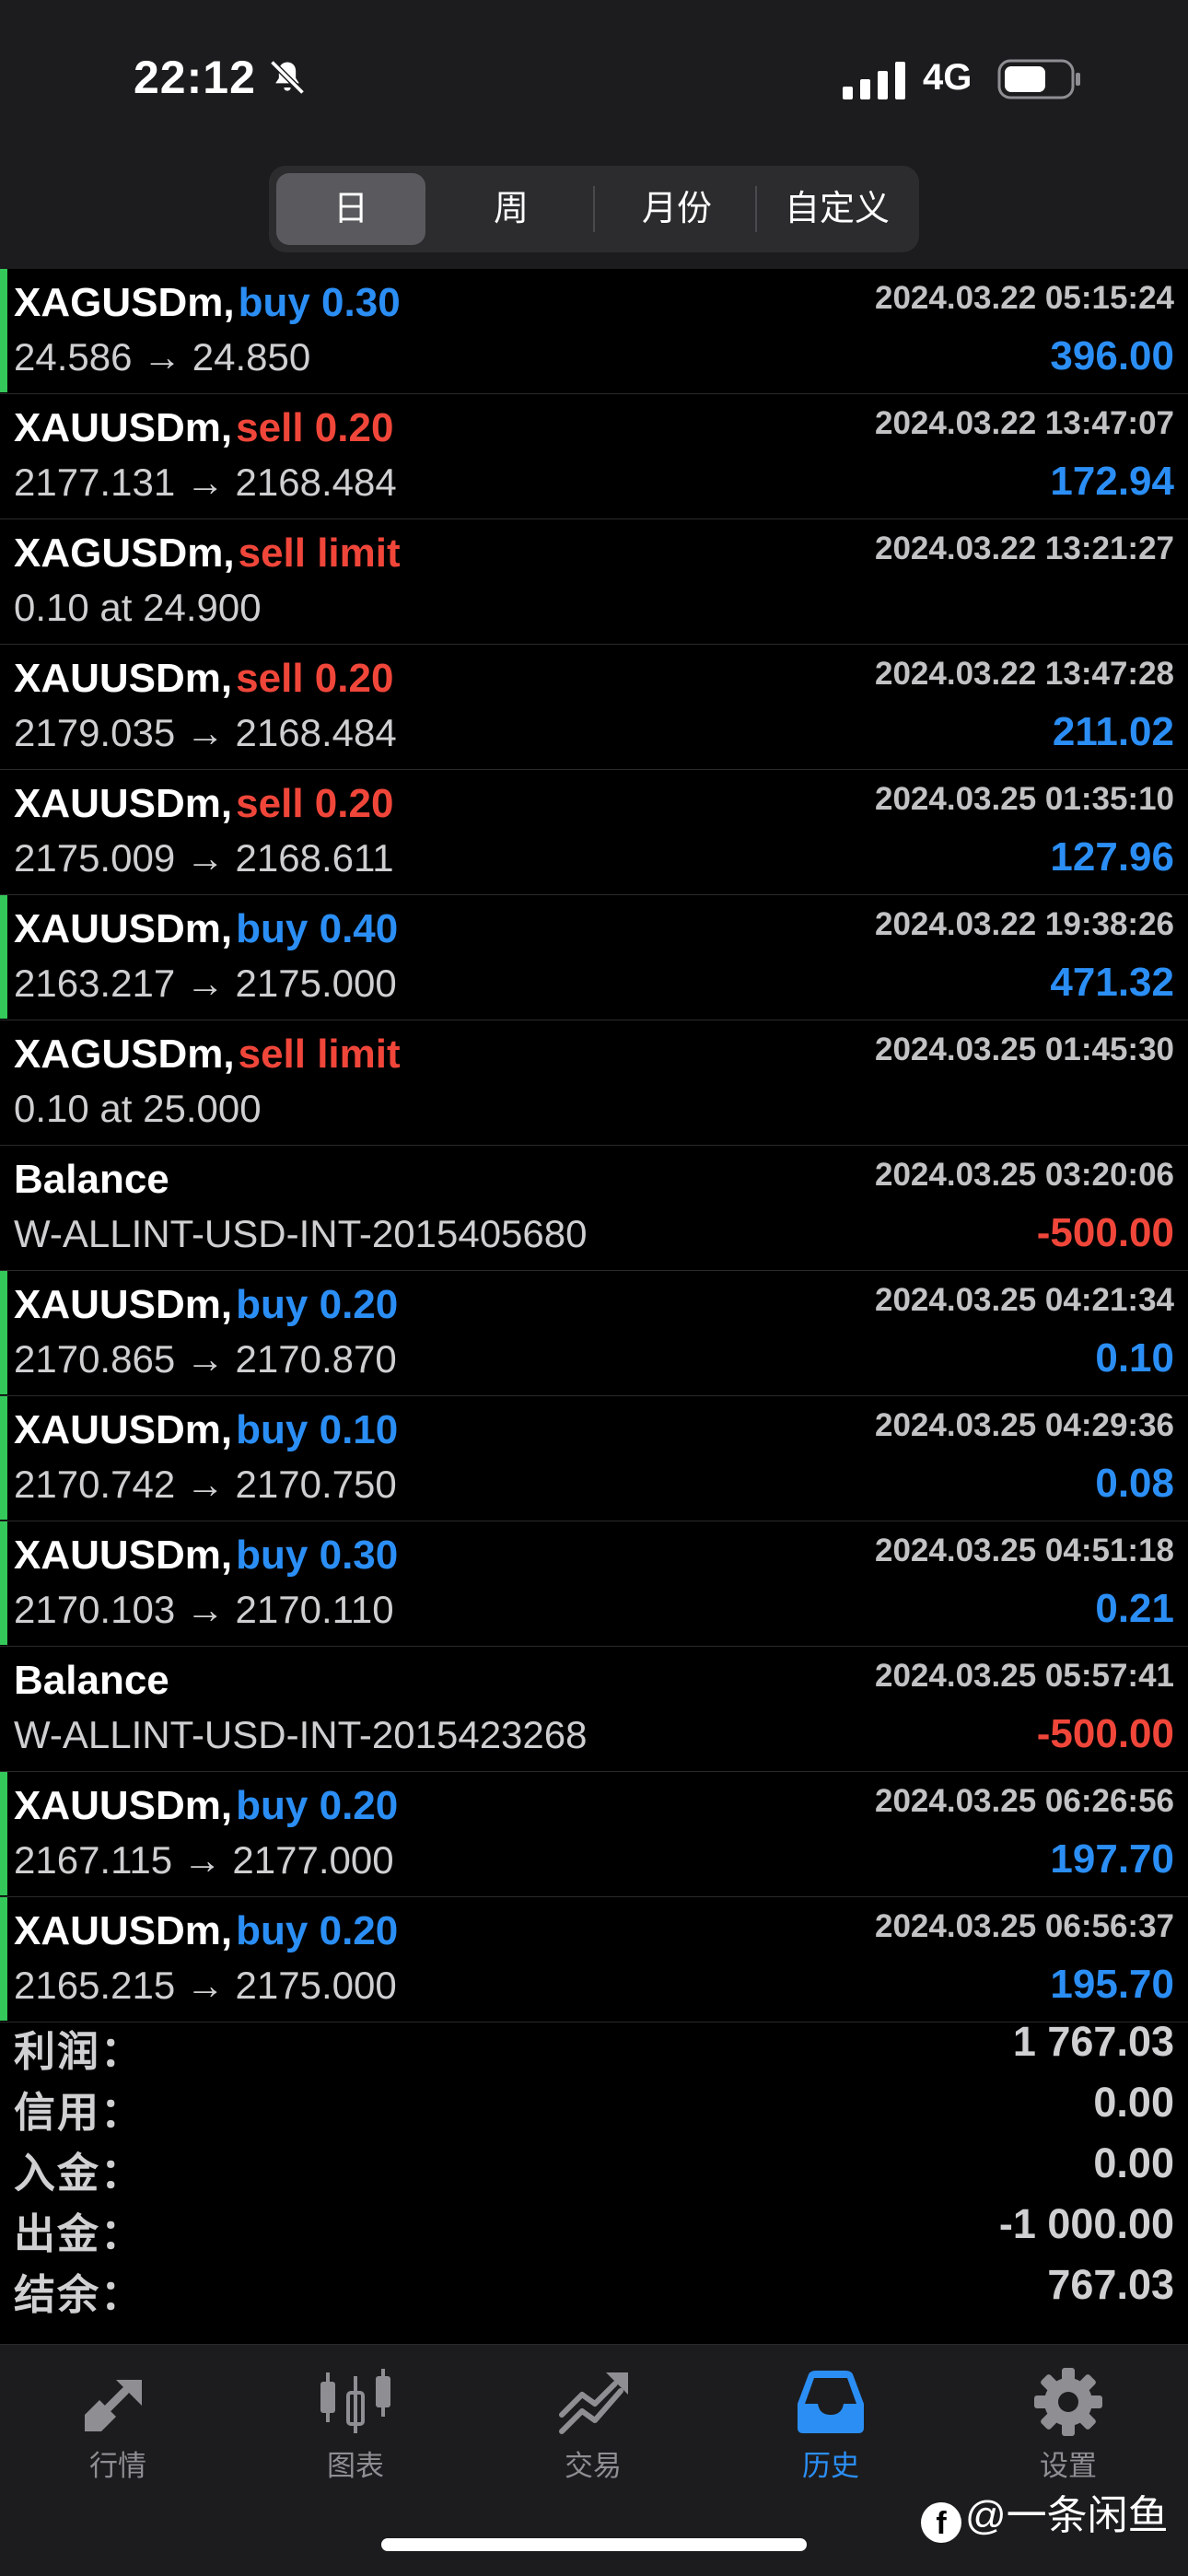 This screenshot has height=2576, width=1188. I want to click on tab-divider, so click(594, 209).